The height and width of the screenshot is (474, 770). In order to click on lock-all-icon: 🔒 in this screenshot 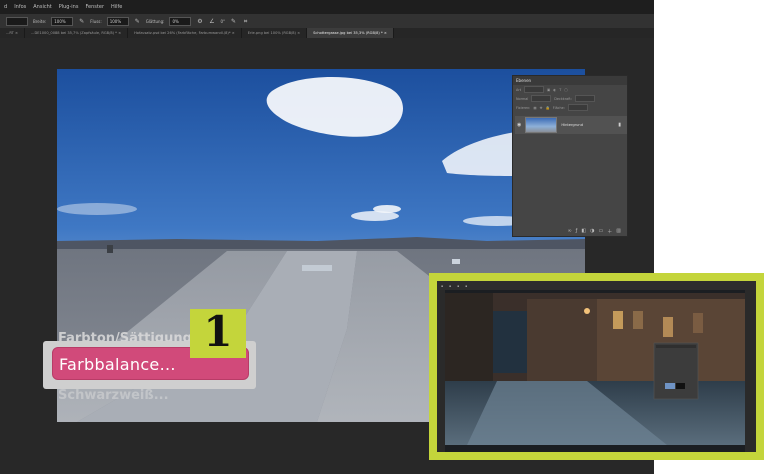, I will do `click(547, 108)`.